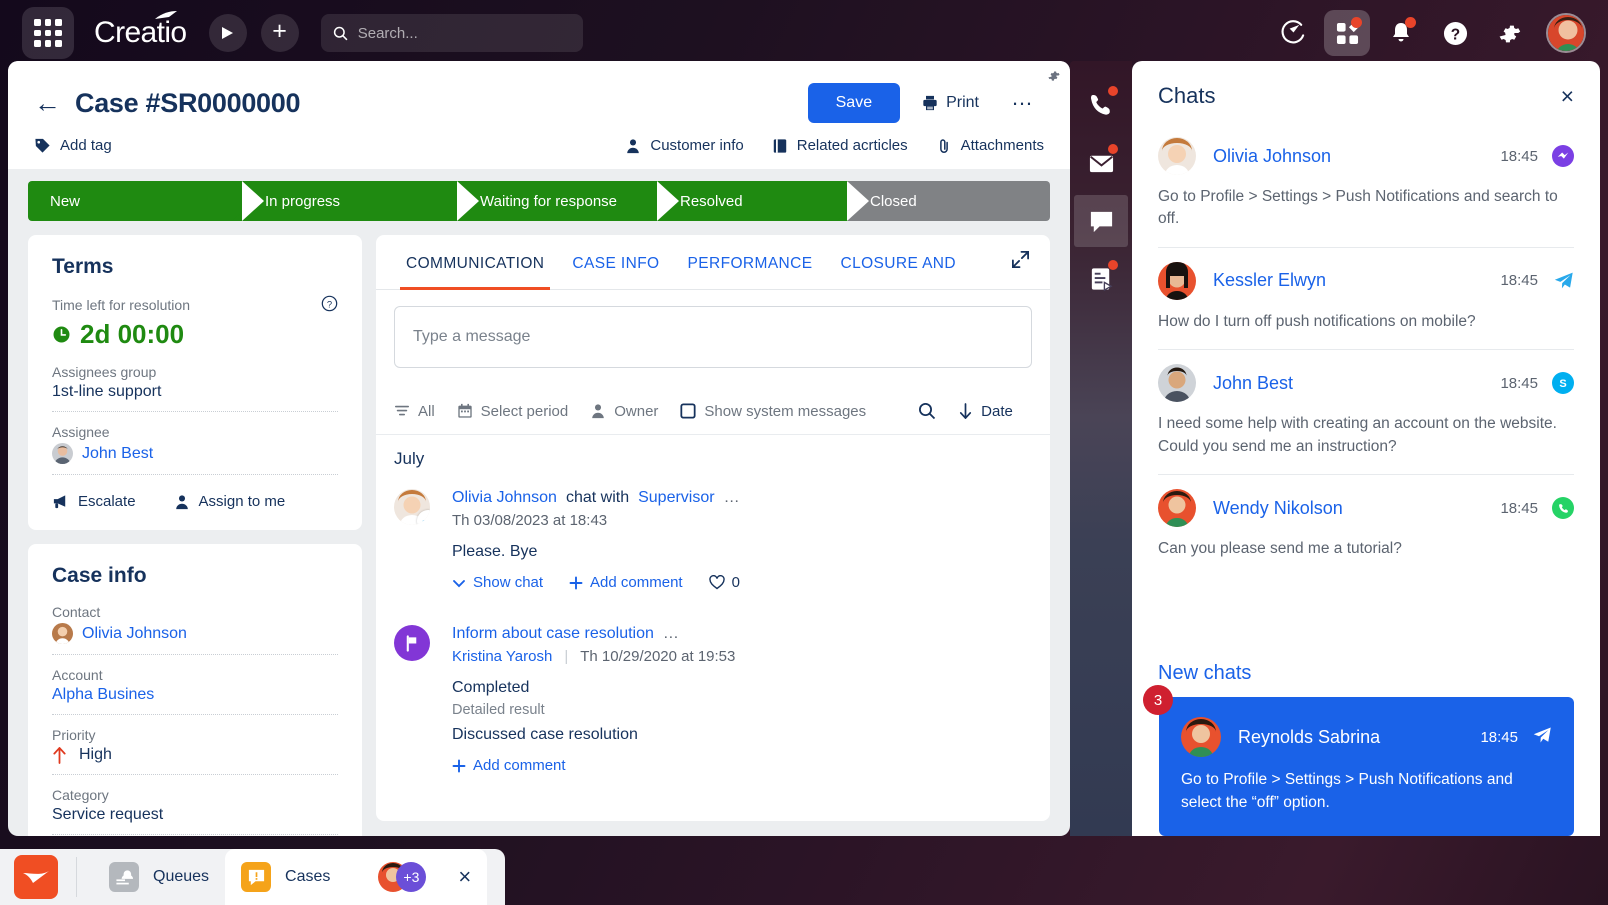 This screenshot has width=1608, height=905. I want to click on run-process-button, so click(227, 33).